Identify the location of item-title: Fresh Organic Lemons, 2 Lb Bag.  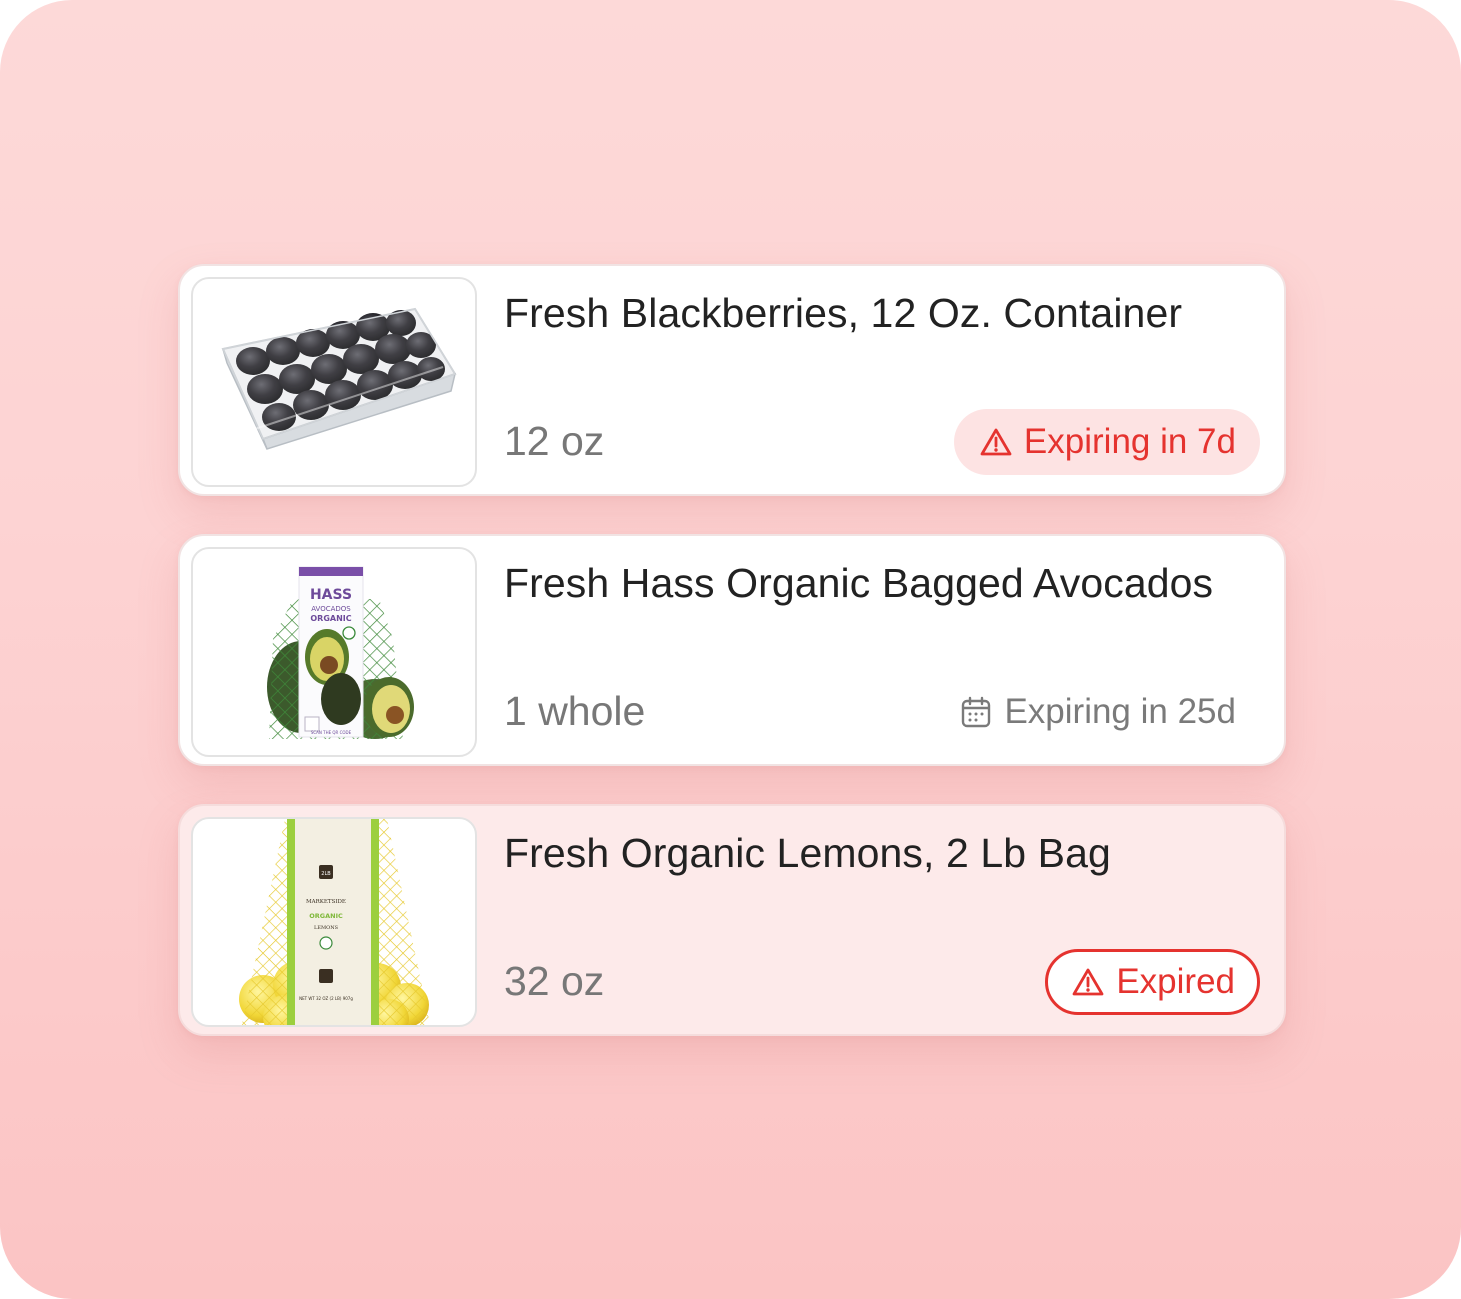
(807, 853).